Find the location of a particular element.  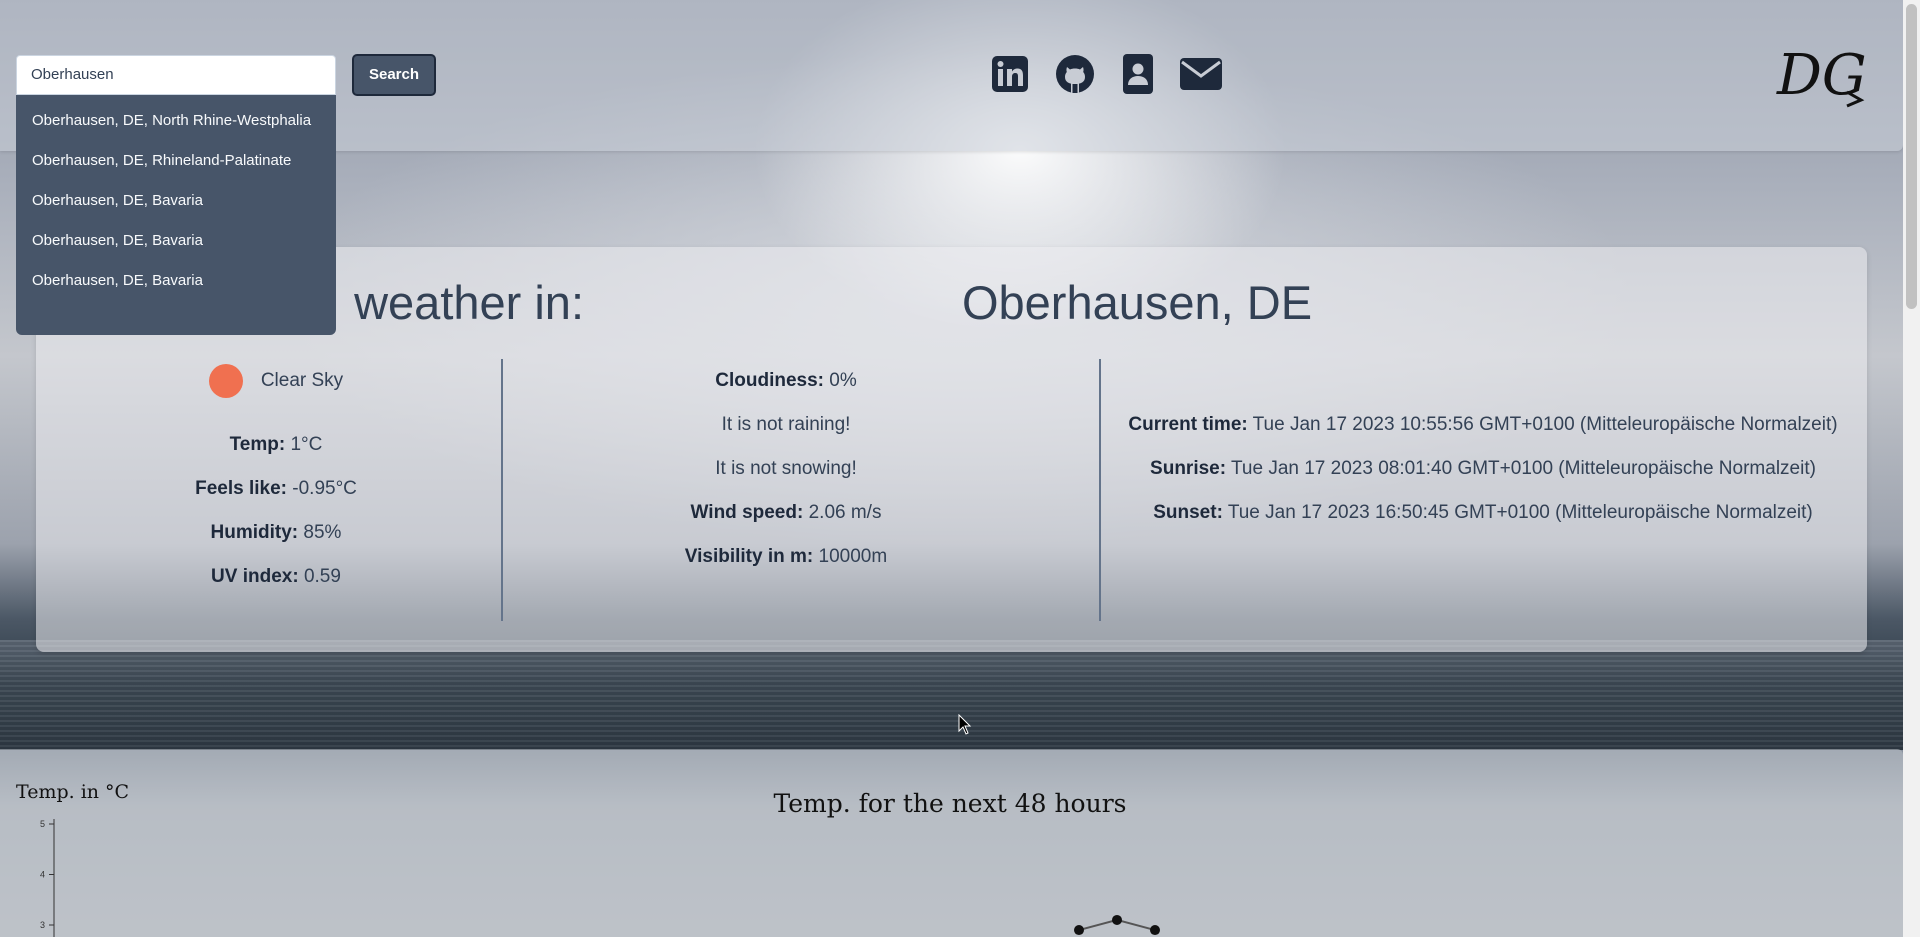

temp-value: 1°C is located at coordinates (306, 444).